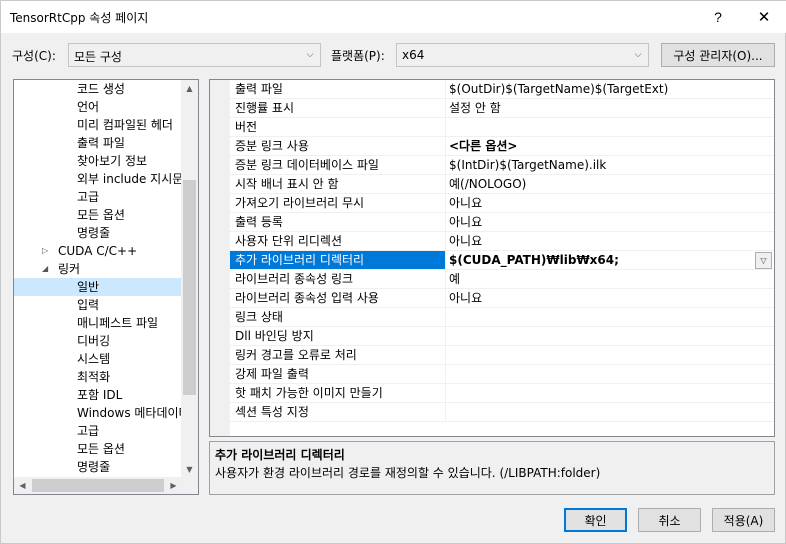  What do you see at coordinates (610, 184) in the screenshot?
I see `property-value: 예(/NOLOGO)` at bounding box center [610, 184].